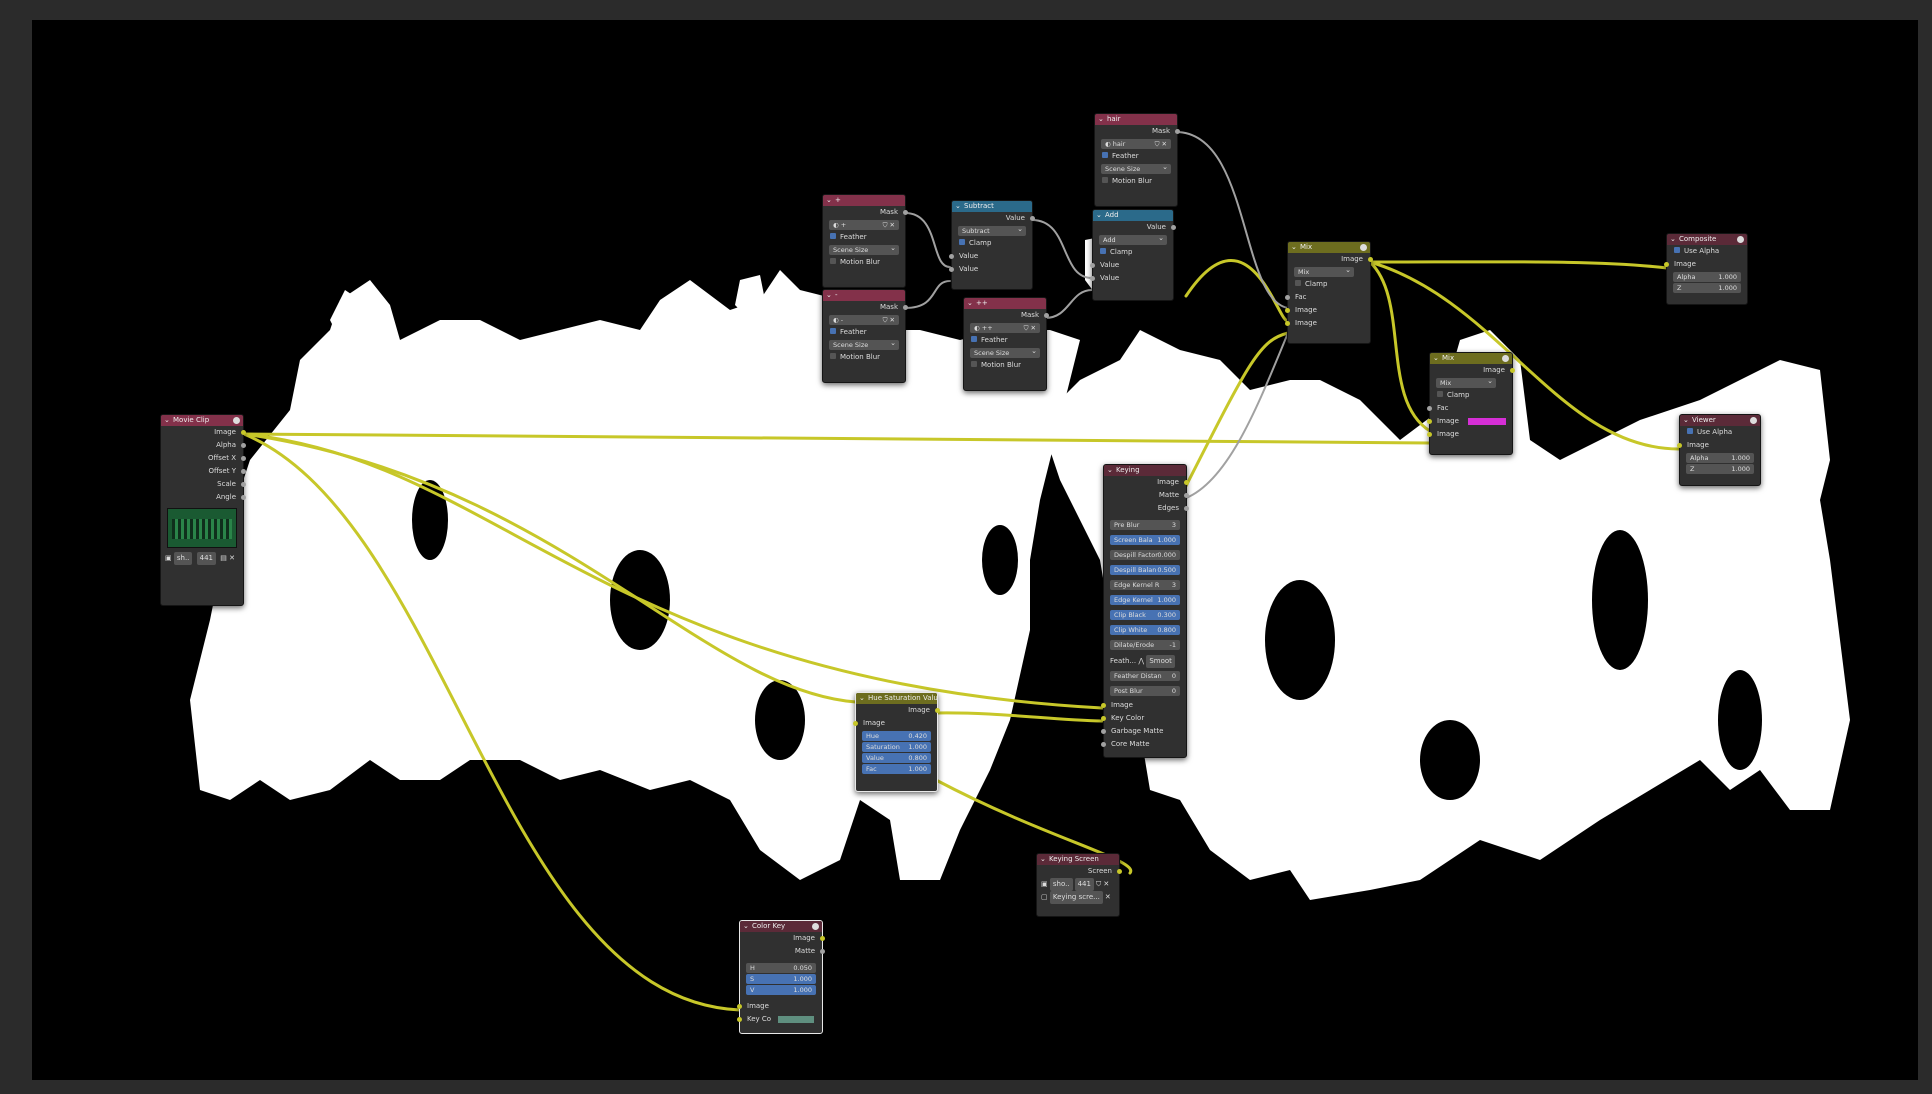 This screenshot has width=1932, height=1094. What do you see at coordinates (864, 295) in the screenshot?
I see `mask-minus-header: ⌄ -` at bounding box center [864, 295].